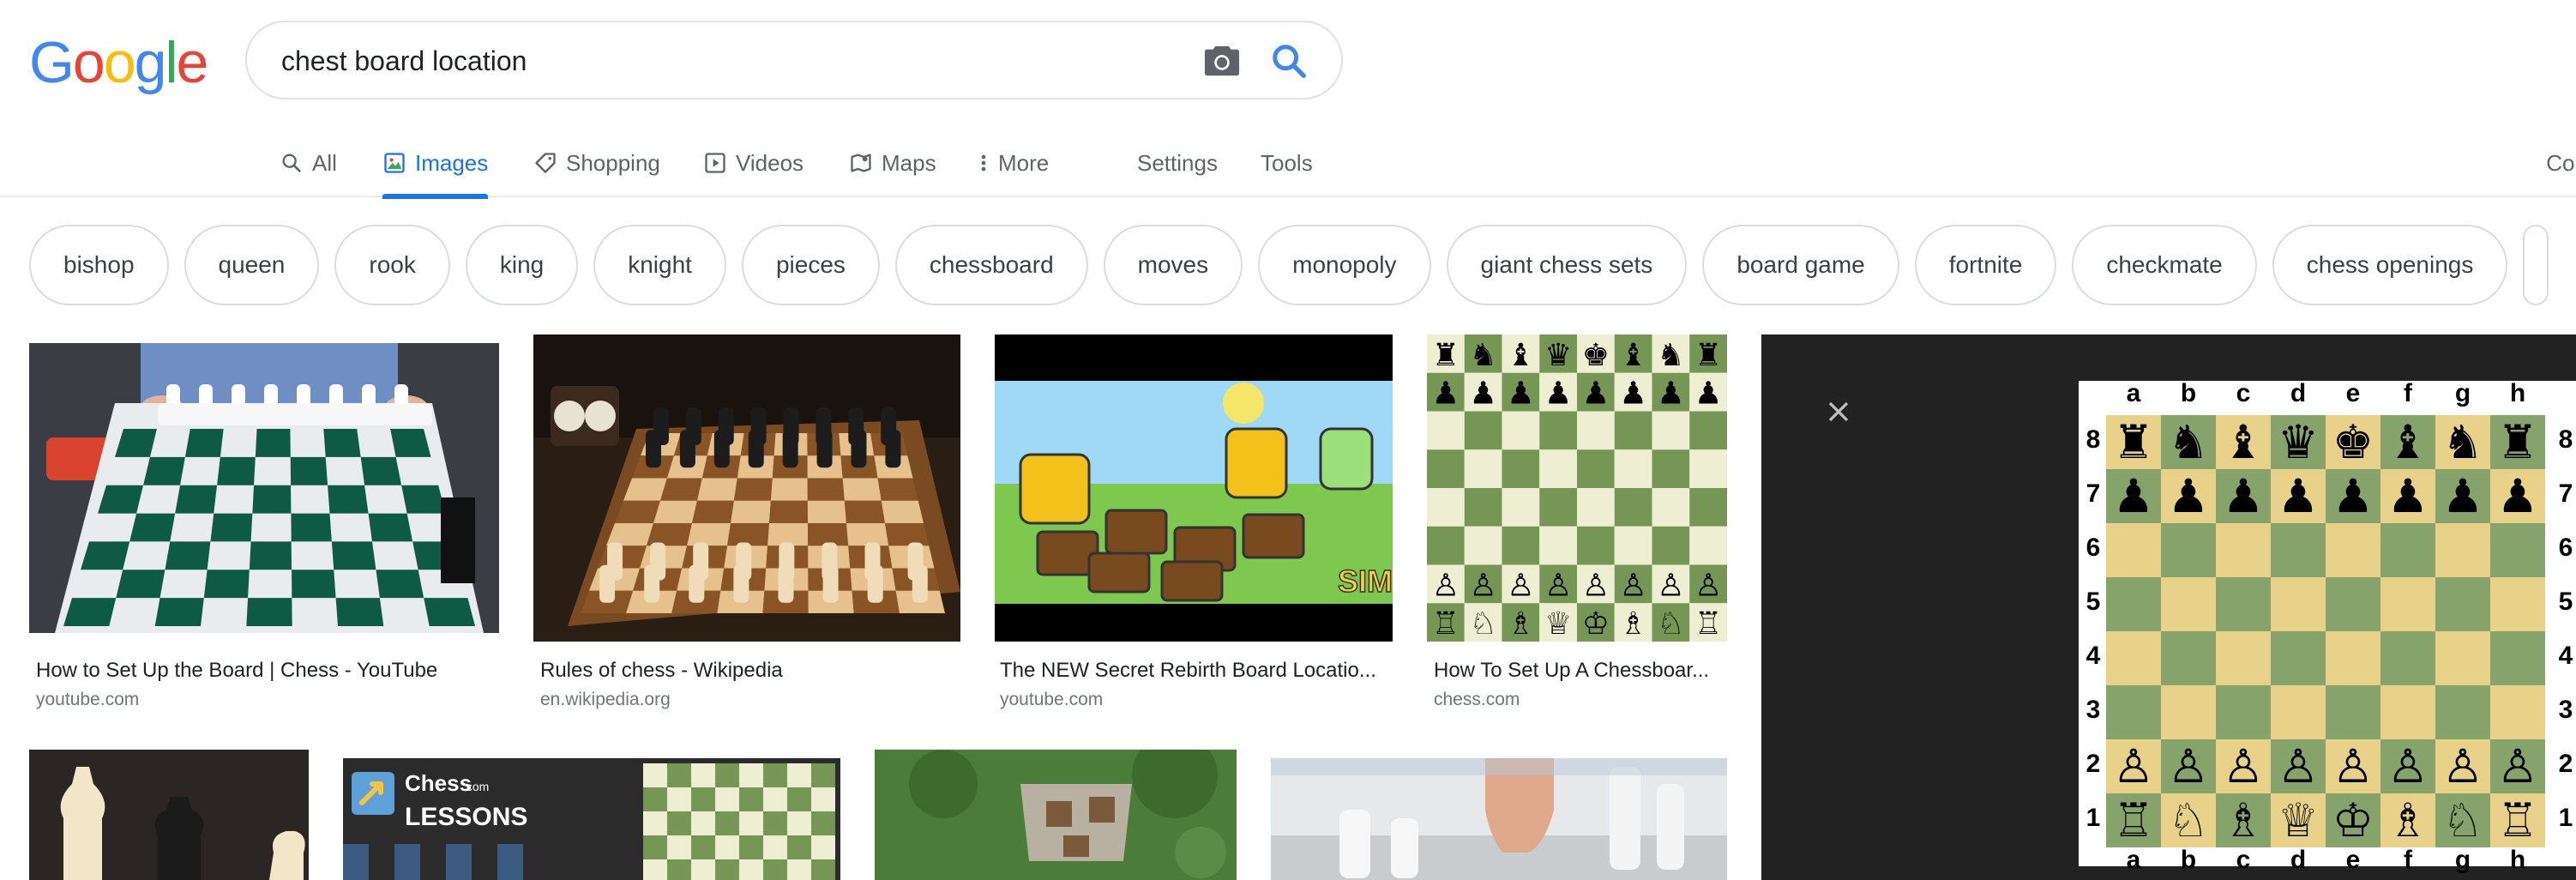  What do you see at coordinates (1567, 265) in the screenshot?
I see `chip-giant-chess-sets: giant chess sets` at bounding box center [1567, 265].